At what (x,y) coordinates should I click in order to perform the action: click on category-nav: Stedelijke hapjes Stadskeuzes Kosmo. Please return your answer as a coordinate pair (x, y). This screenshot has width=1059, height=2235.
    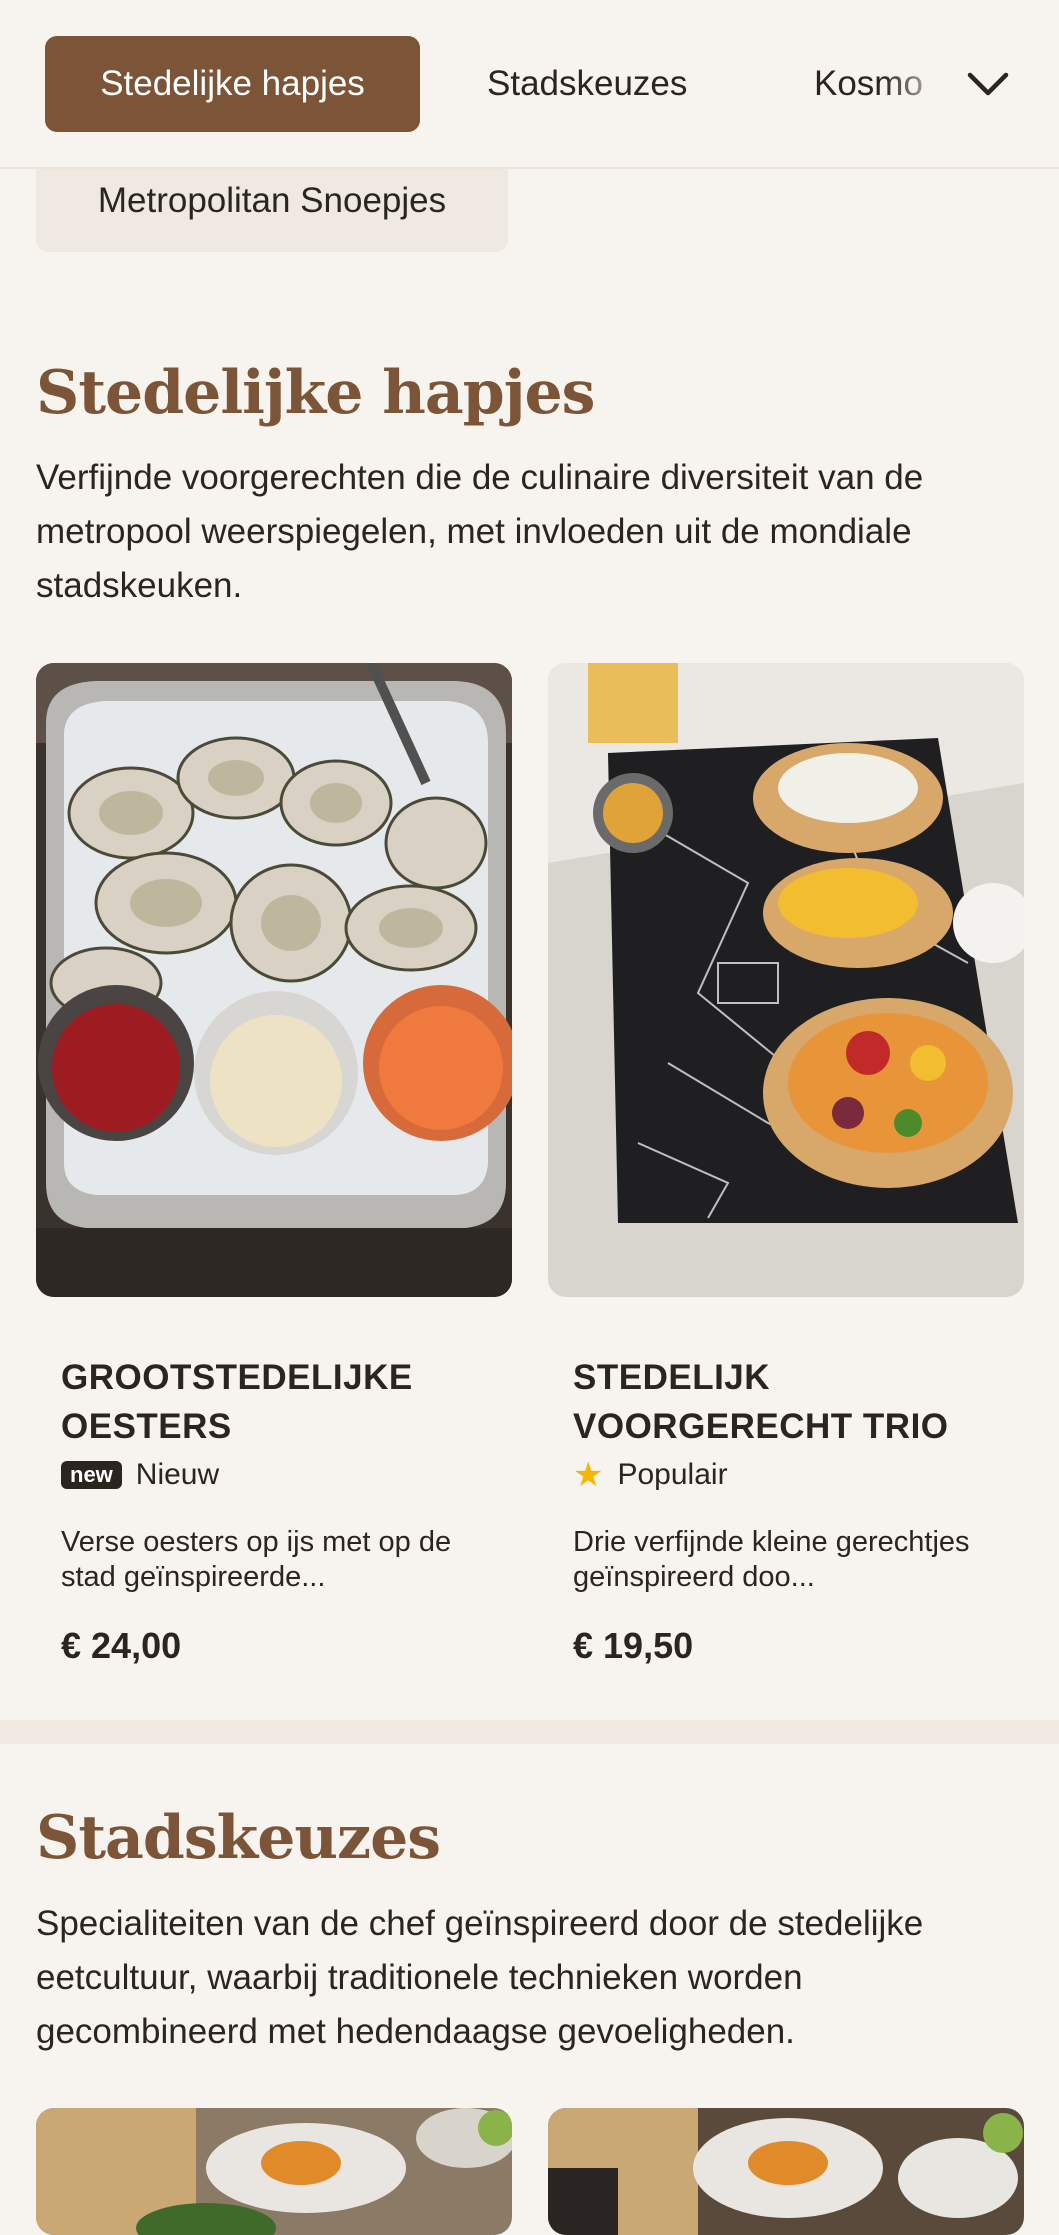
    Looking at the image, I should click on (529, 84).